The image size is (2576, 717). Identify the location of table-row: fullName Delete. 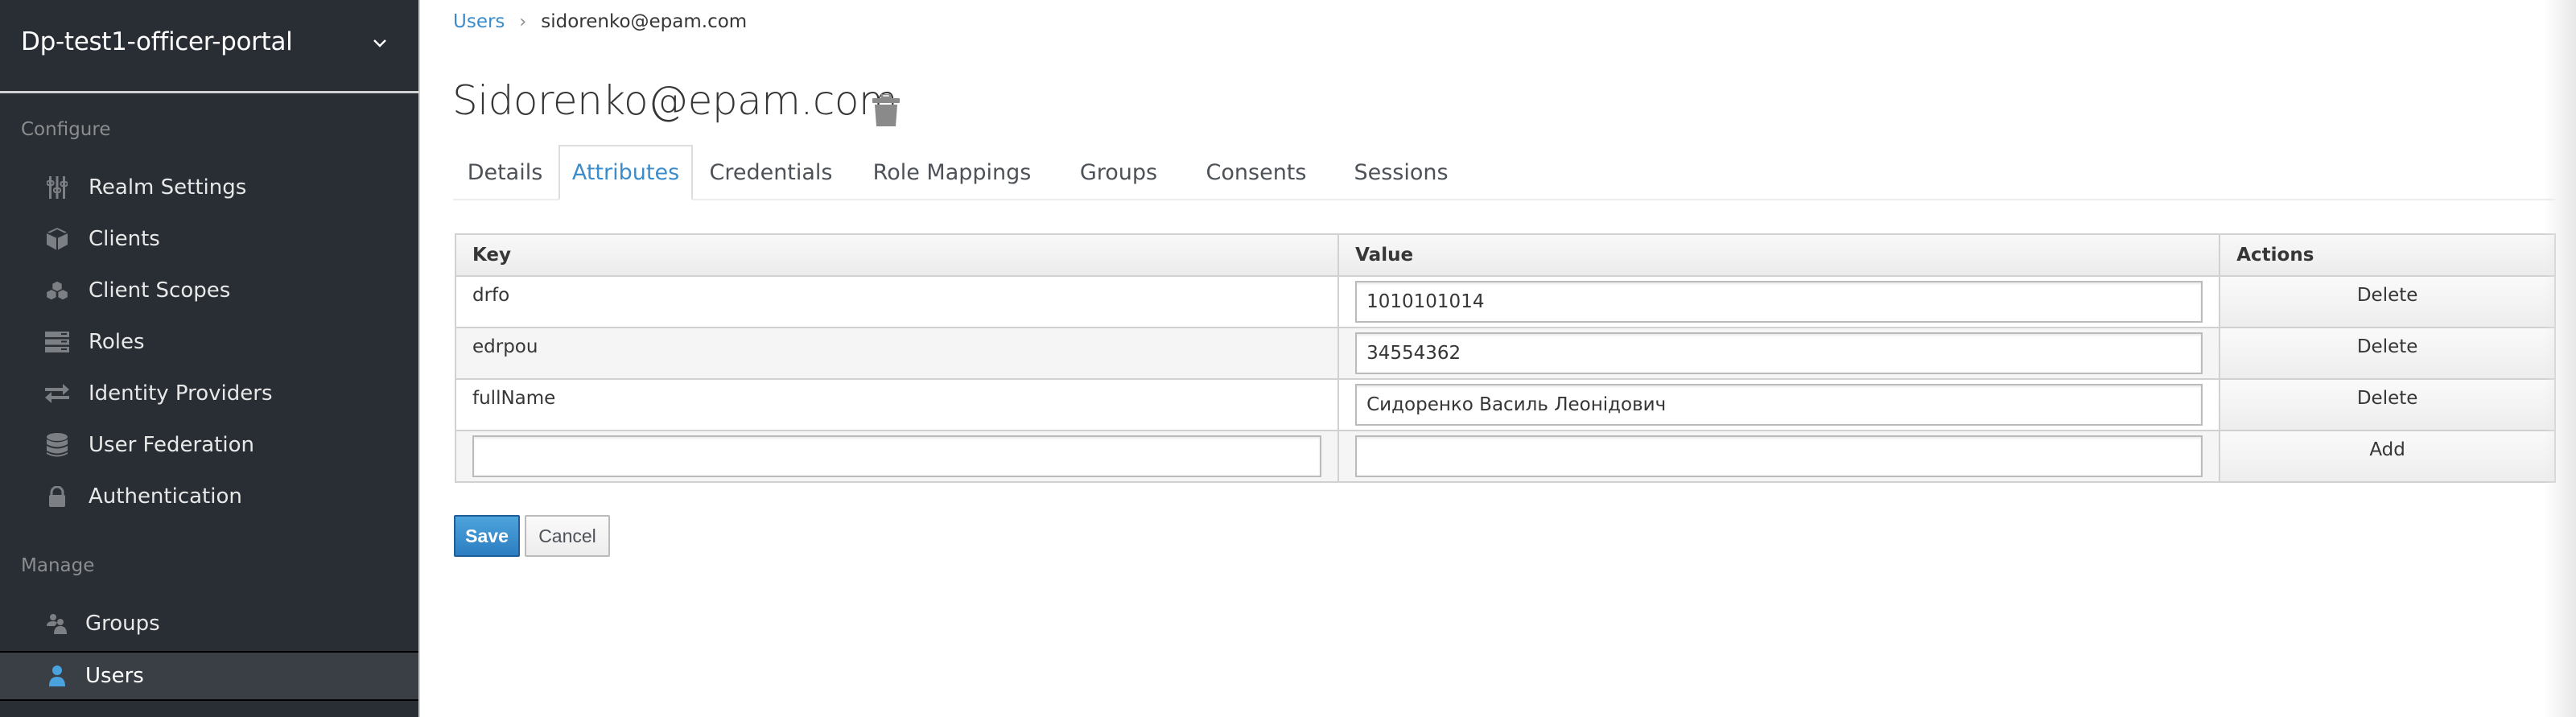
(1505, 405).